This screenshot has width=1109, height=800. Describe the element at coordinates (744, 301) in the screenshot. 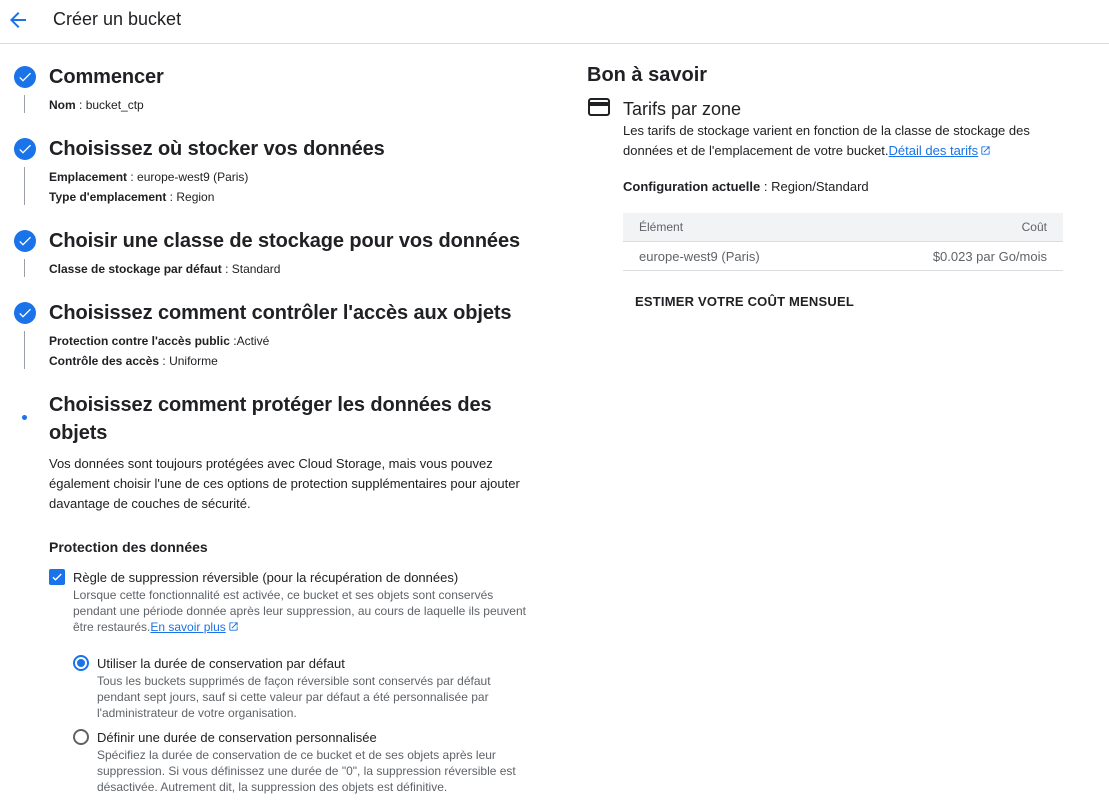

I see `estimate-cost-button: ESTIMER VOTRE COÛT MENSUEL` at that location.